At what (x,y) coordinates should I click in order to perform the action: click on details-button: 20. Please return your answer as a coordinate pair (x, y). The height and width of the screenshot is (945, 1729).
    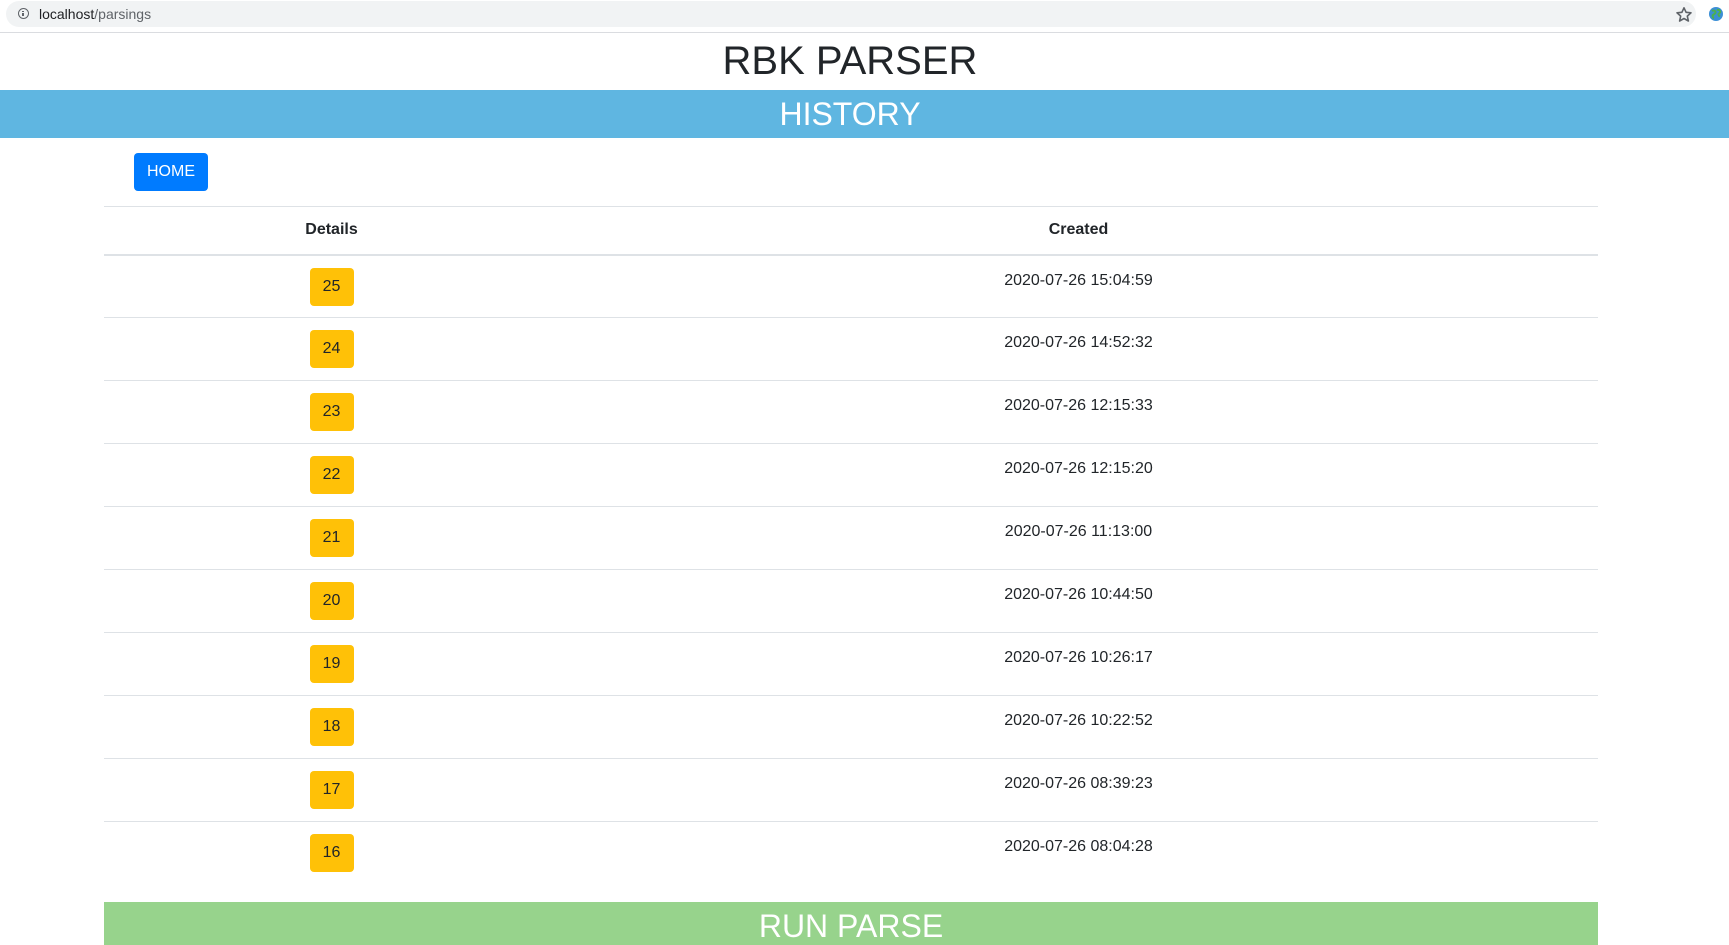
    Looking at the image, I should click on (331, 601).